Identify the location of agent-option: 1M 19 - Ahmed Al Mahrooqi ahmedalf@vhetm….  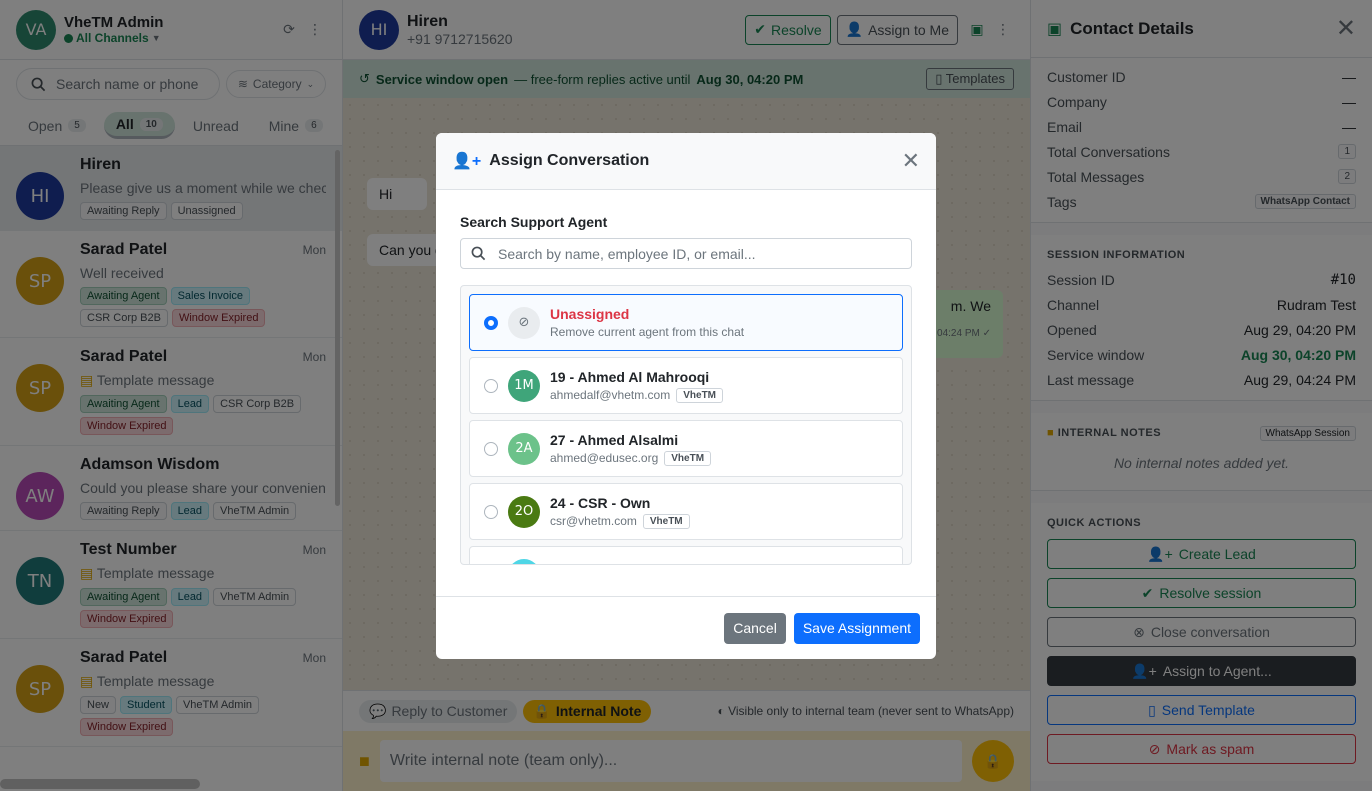
(686, 385).